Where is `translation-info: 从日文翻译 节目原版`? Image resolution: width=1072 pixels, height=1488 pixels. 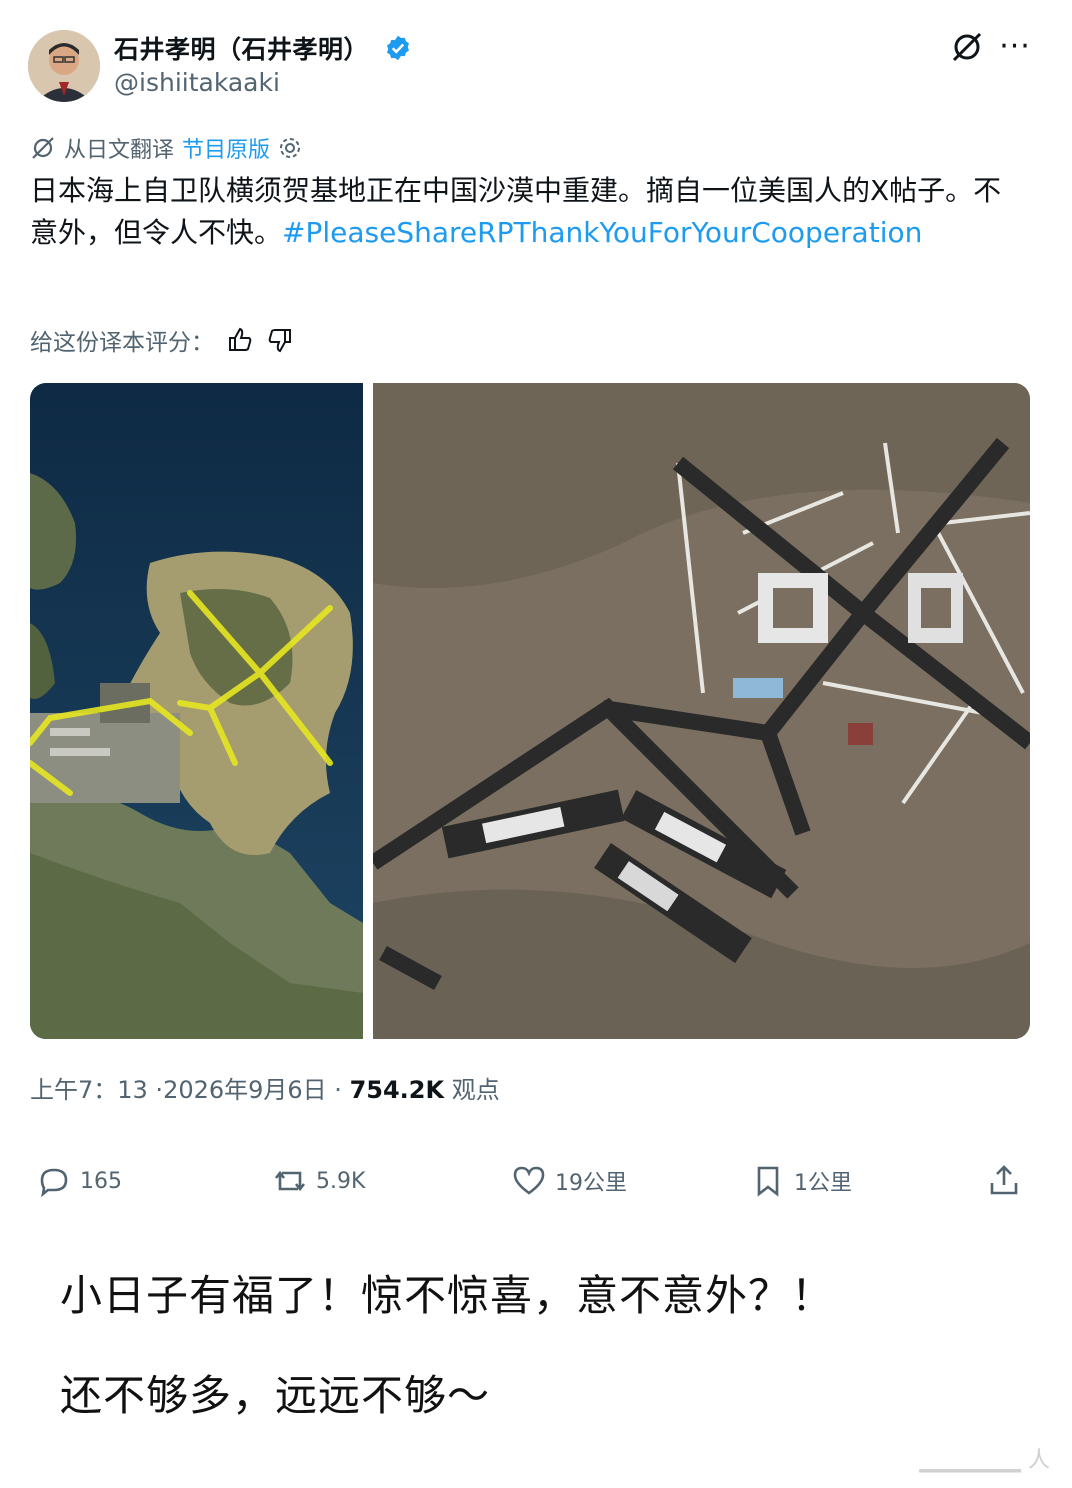 translation-info: 从日文翻译 节目原版 is located at coordinates (166, 148).